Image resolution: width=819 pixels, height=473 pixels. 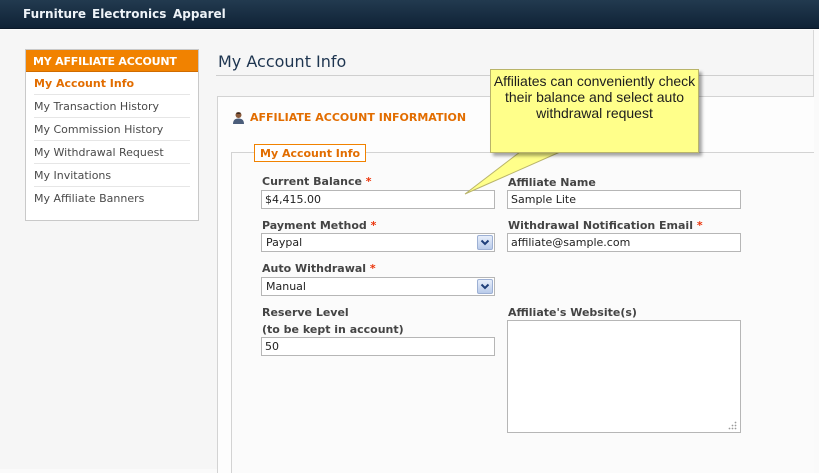 I want to click on payment-method-label: Payment Method *, so click(x=319, y=225).